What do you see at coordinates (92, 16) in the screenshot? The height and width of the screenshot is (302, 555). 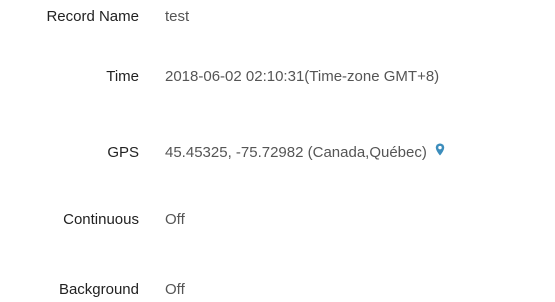 I see `record-name-label: Record Name` at bounding box center [92, 16].